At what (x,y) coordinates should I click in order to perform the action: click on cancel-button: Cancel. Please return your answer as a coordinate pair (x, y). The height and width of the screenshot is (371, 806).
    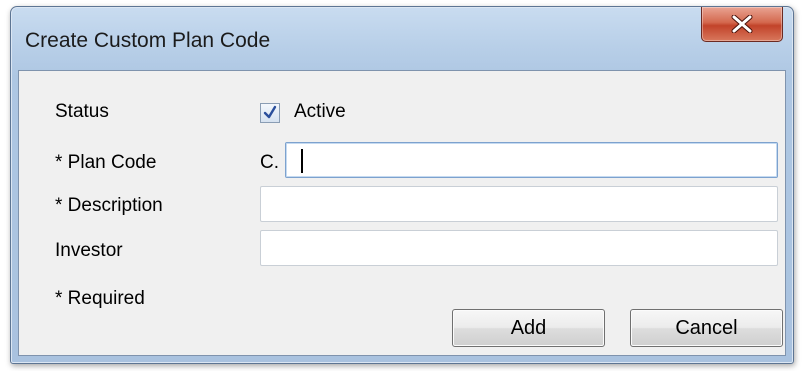
    Looking at the image, I should click on (706, 328).